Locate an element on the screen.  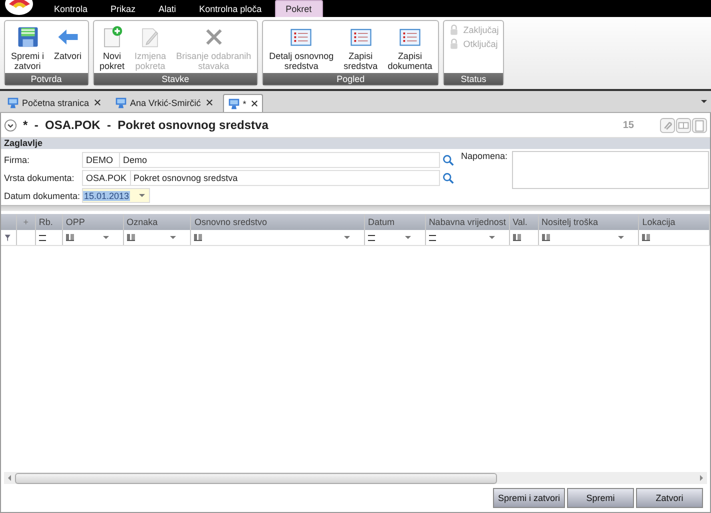
field-label: Firma: is located at coordinates (16, 159).